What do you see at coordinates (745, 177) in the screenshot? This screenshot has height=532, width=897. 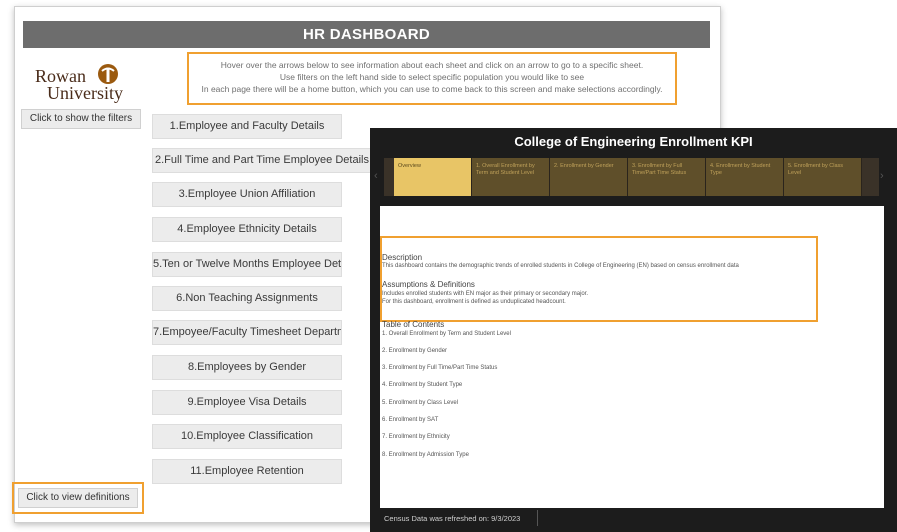 I see `tab-enrollment-student-type: 4. Enrollment by Student Type` at bounding box center [745, 177].